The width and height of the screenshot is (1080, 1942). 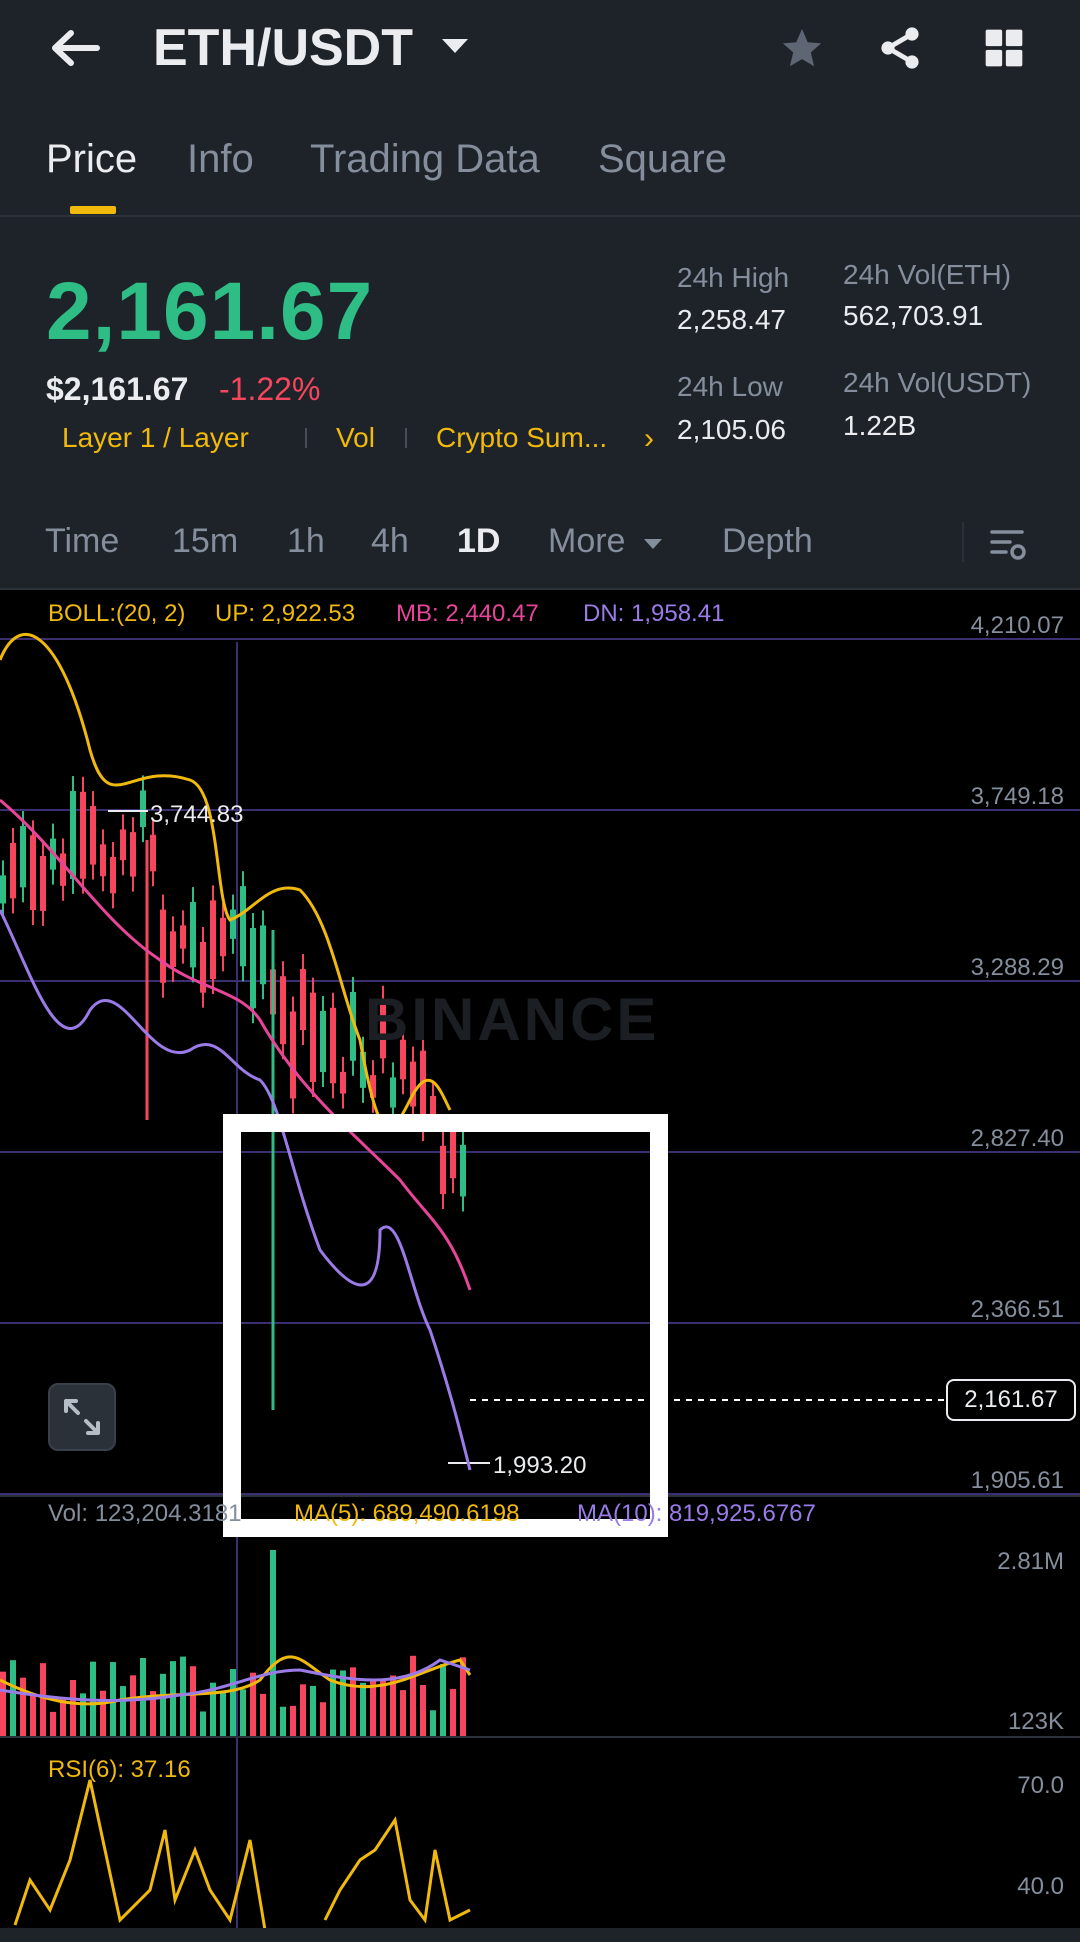 What do you see at coordinates (1017, 1309) in the screenshot?
I see `y-axis-label: 2,366.51` at bounding box center [1017, 1309].